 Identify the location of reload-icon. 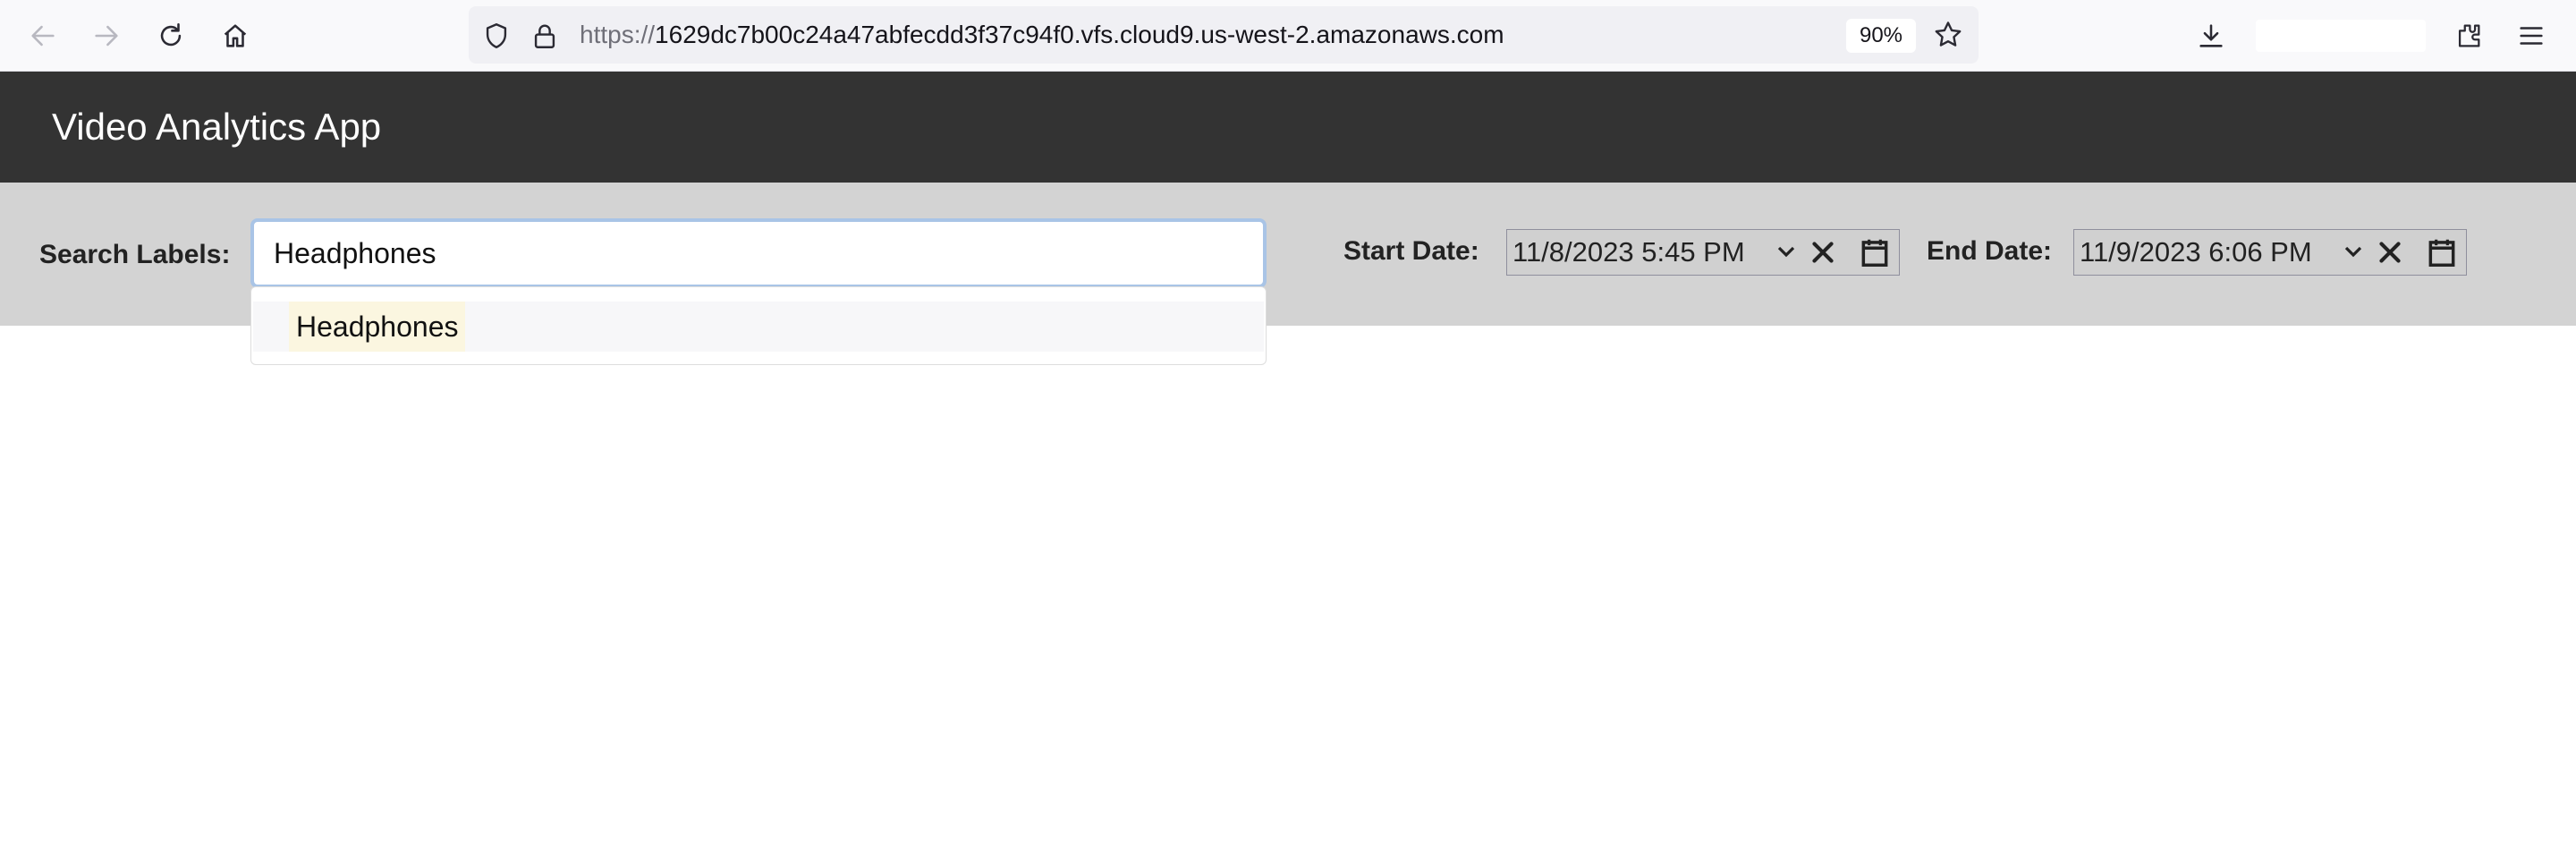
(171, 35).